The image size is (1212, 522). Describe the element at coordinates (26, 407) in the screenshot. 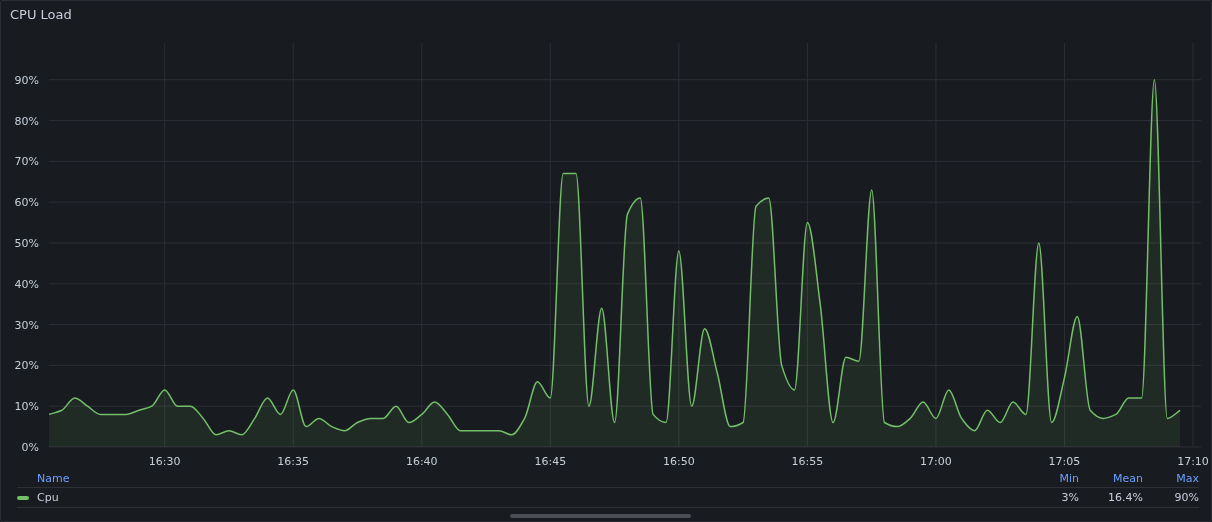

I see `axis-label: 10%` at that location.